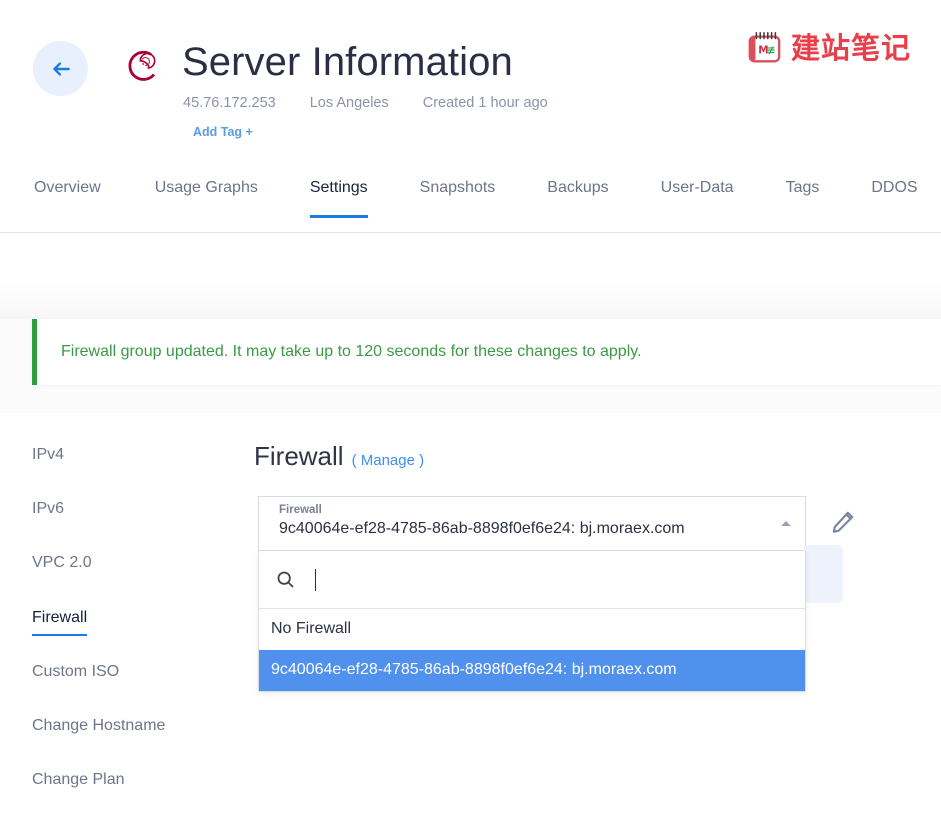  Describe the element at coordinates (764, 48) in the screenshot. I see `notebook-icon: M ≢` at that location.